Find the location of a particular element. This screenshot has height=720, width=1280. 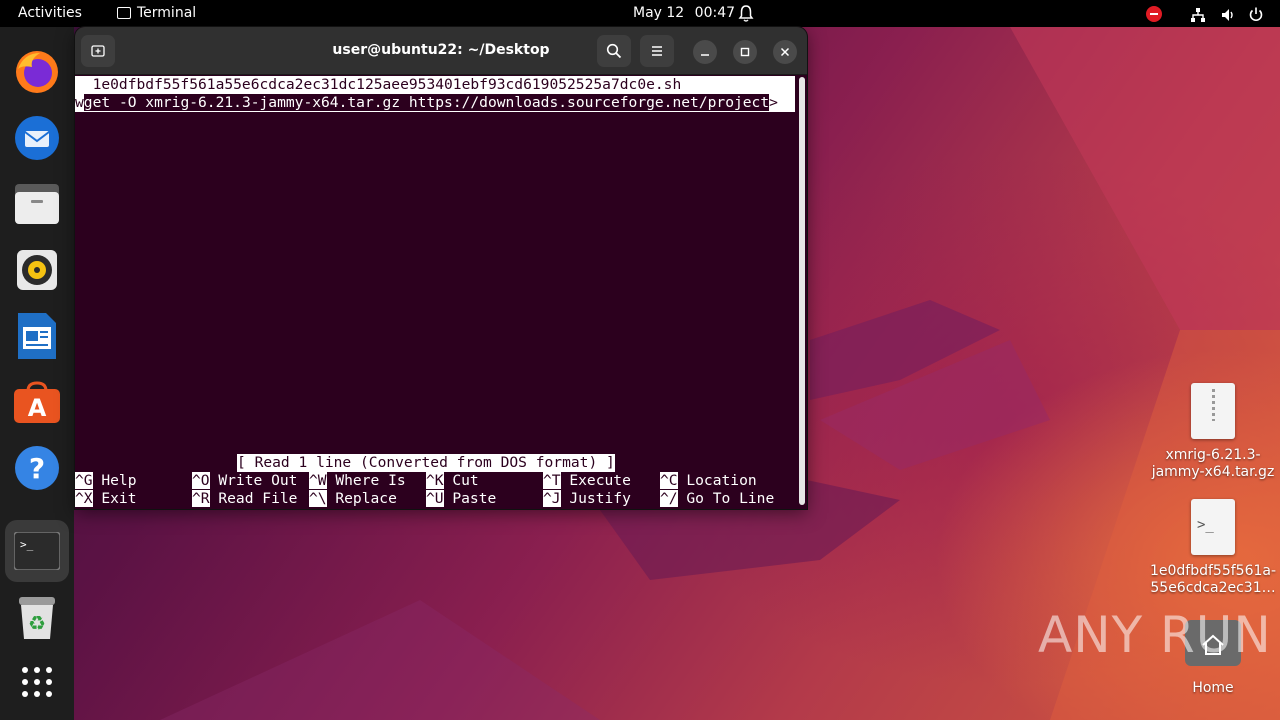

do-not-disturb-icon is located at coordinates (1154, 14).